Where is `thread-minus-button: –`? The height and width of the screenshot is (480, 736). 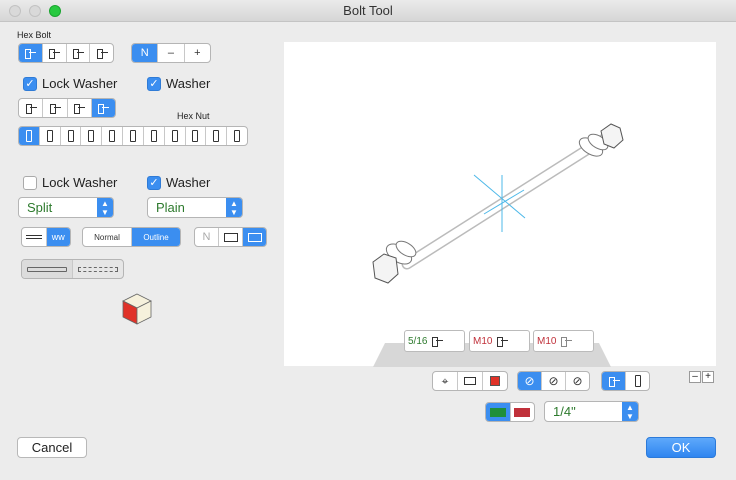
thread-minus-button: – is located at coordinates (171, 53).